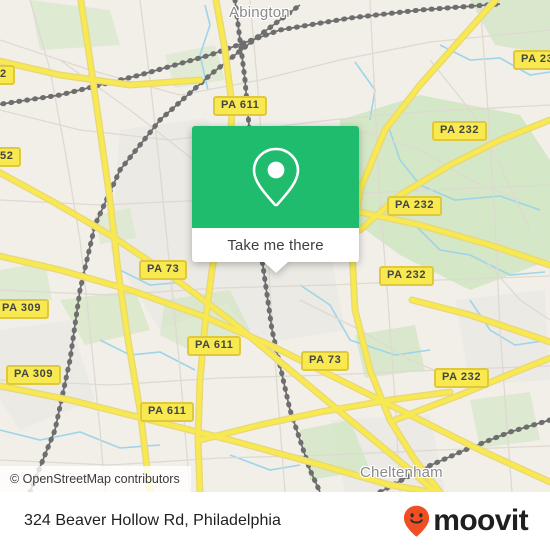 The width and height of the screenshot is (550, 550). I want to click on map-attribution: © OpenStreetMap contributors, so click(95, 479).